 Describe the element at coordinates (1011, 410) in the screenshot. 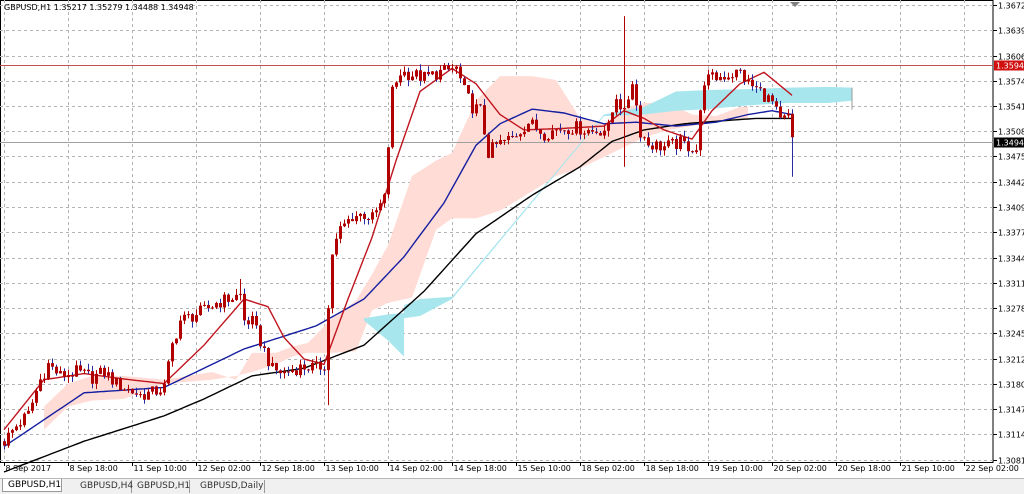

I see `y-tick-label: 1.31470` at that location.